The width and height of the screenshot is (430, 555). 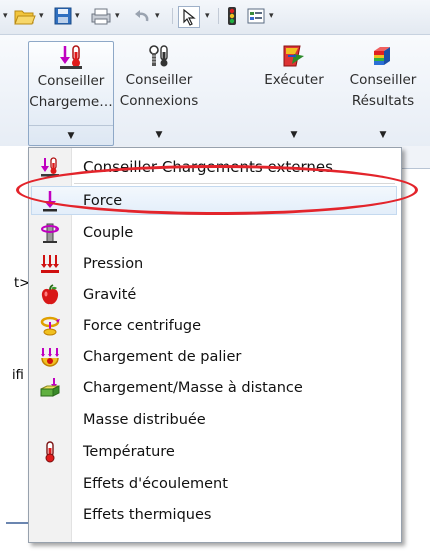 I want to click on menu-item-chargement-palier: Chargement de palier, so click(x=215, y=356).